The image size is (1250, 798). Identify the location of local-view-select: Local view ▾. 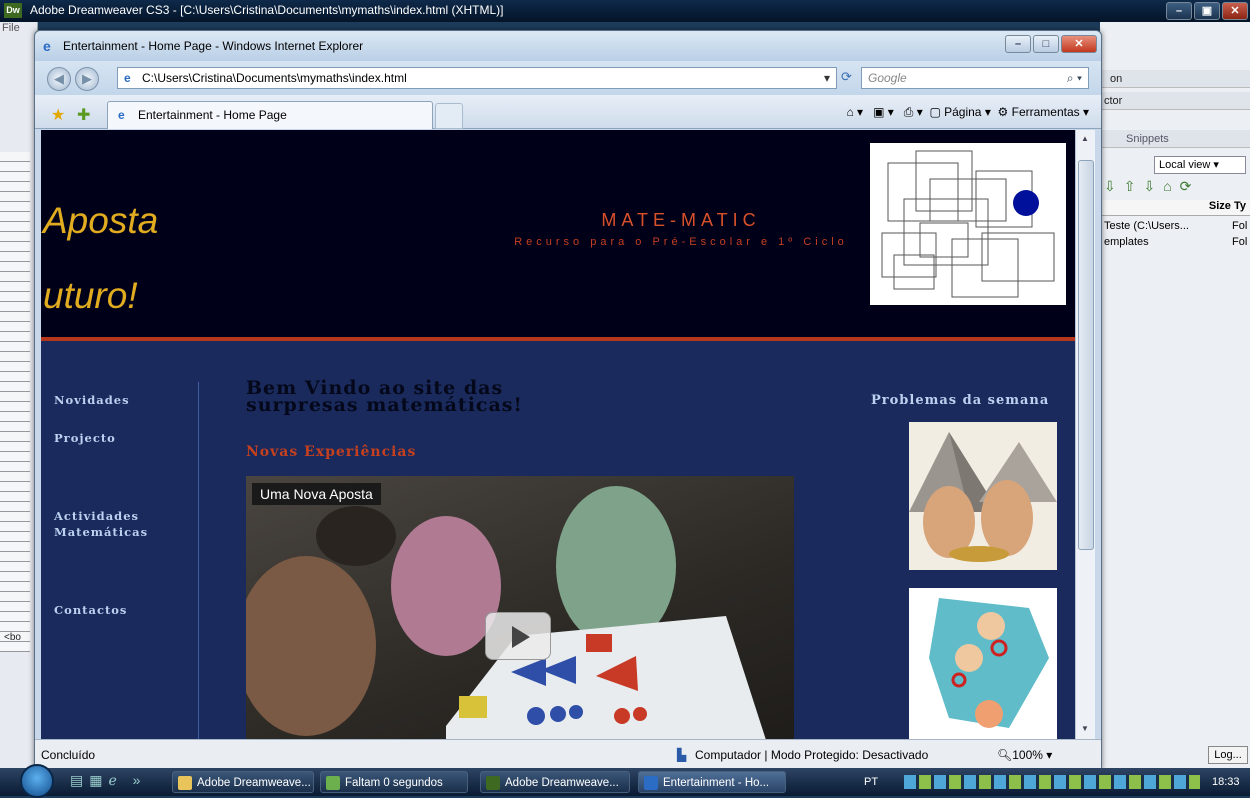
(1200, 165).